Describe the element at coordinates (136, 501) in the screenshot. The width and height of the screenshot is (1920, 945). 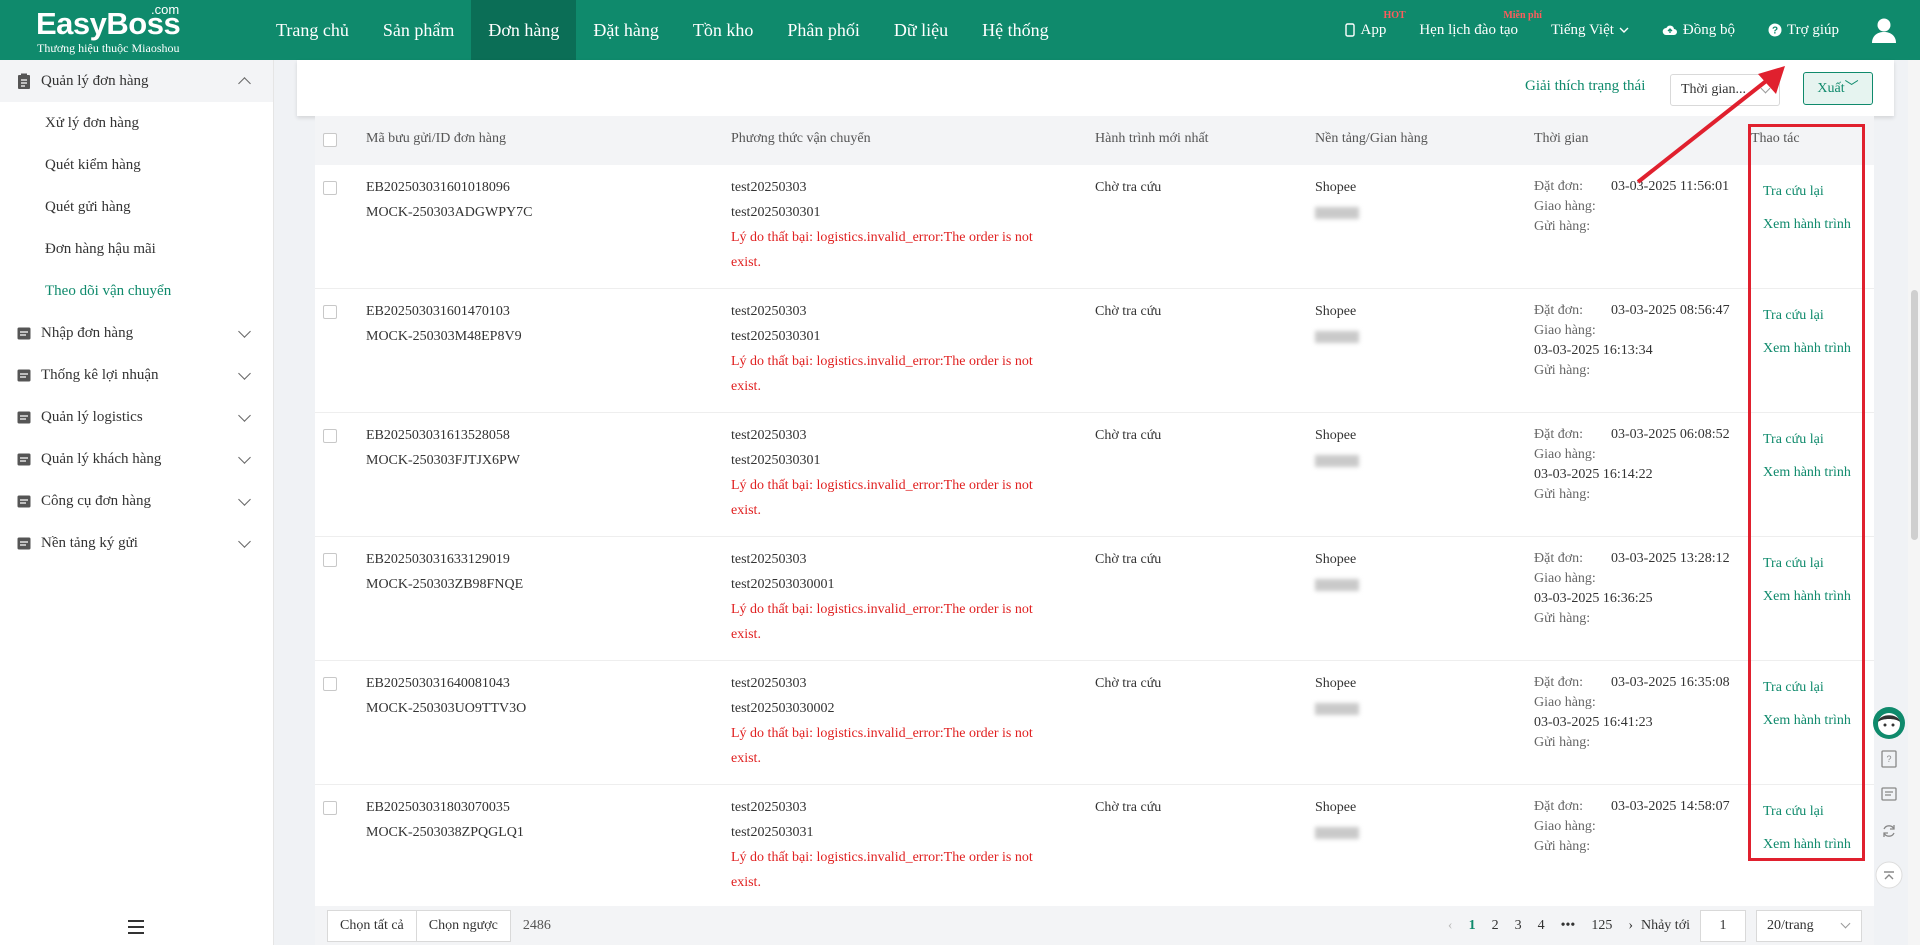
I see `sidebar-group-cong-cu-don-hang: Công cụ đơn hàng` at that location.